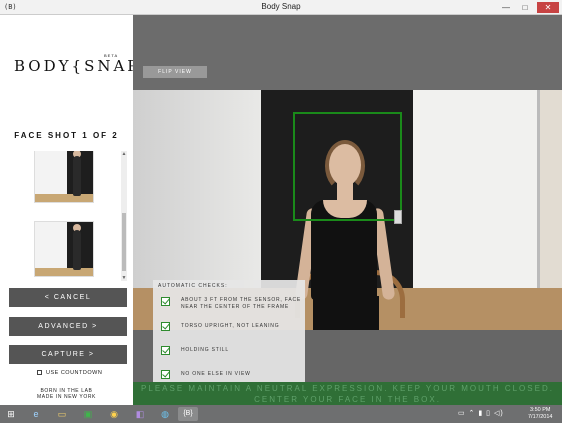  What do you see at coordinates (506, 7) in the screenshot?
I see `minimize-button: —` at bounding box center [506, 7].